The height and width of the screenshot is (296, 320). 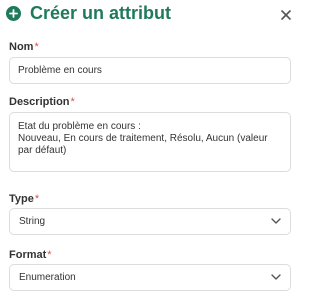 I want to click on dialog-header: Créer un attribut, so click(x=150, y=15).